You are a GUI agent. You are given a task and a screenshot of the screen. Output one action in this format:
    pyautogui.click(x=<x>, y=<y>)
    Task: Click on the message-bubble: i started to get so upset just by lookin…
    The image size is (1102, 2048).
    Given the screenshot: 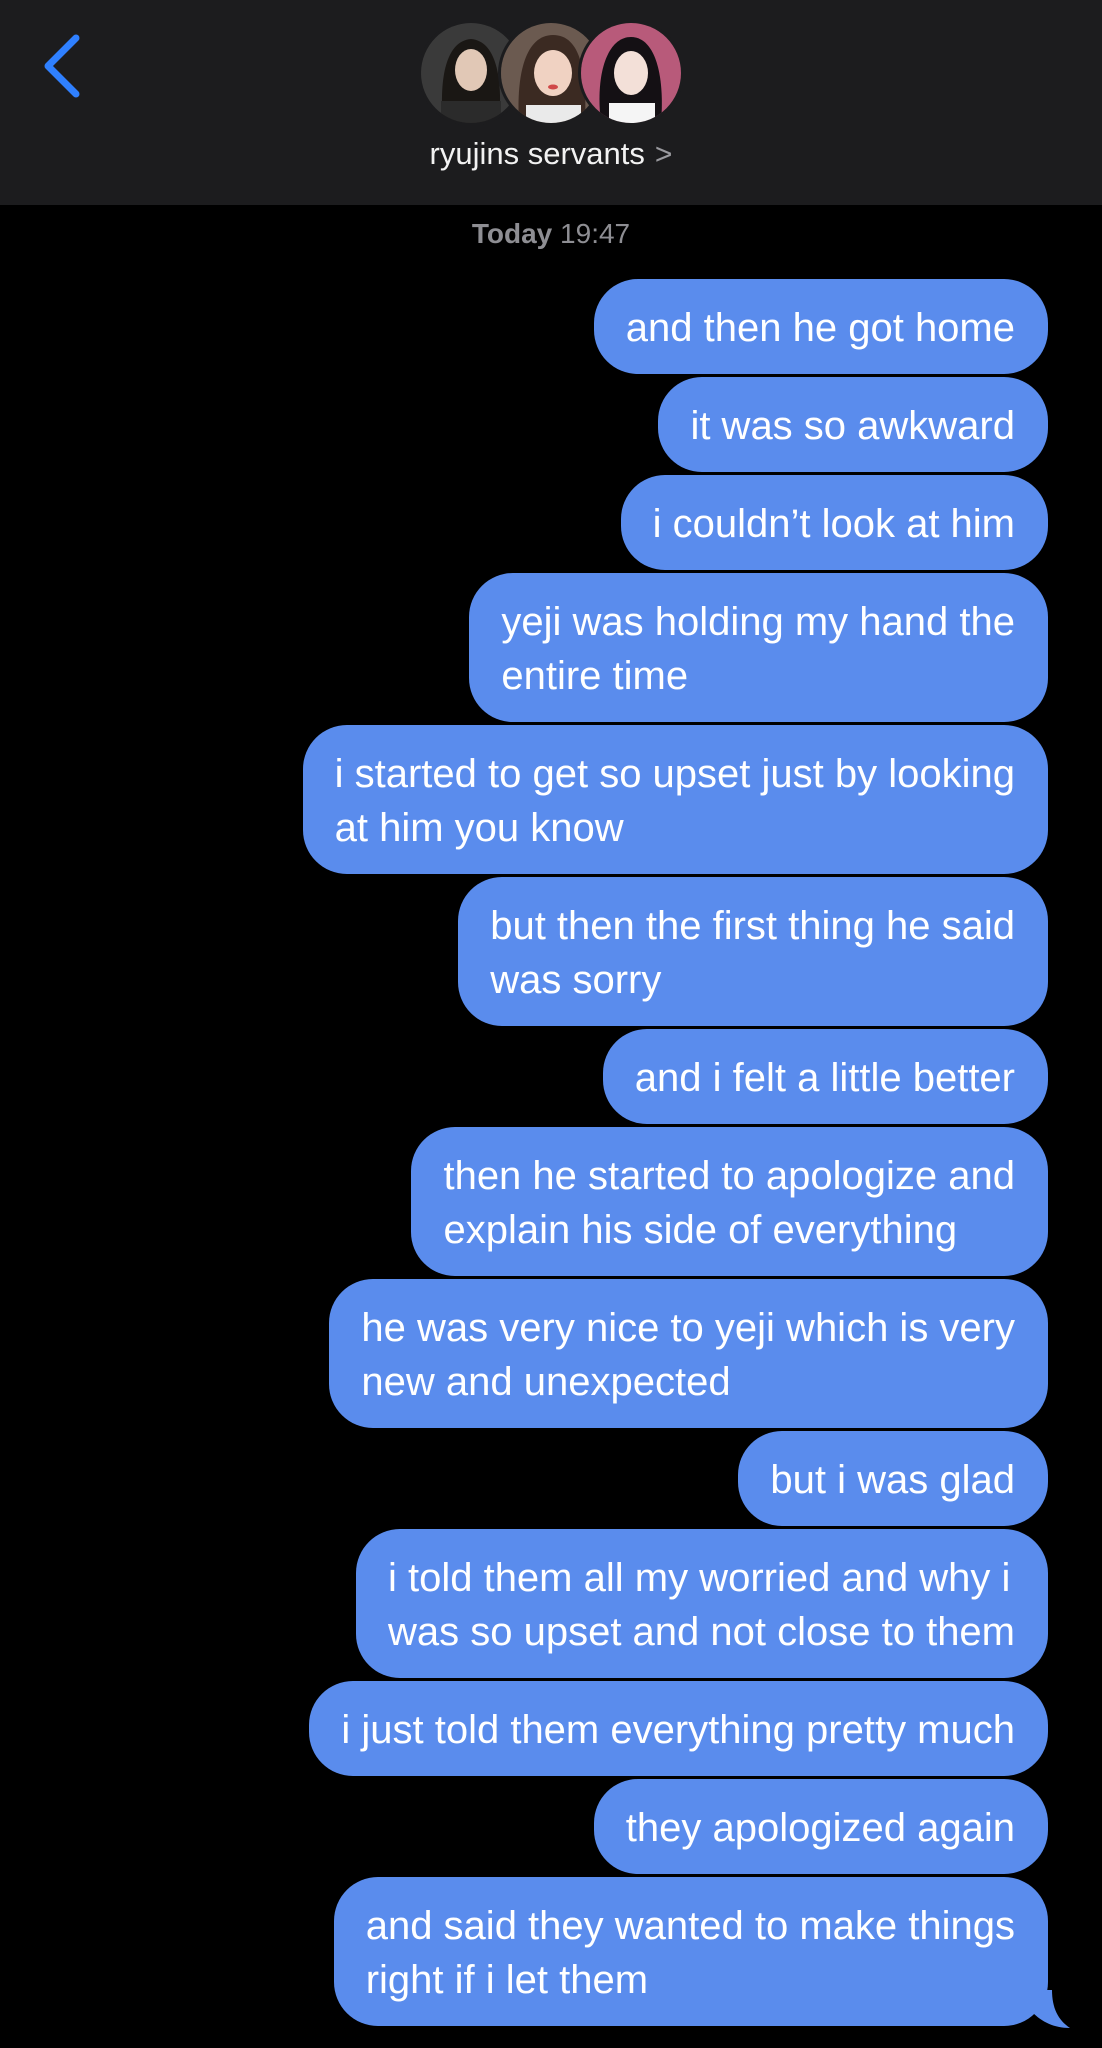 What is the action you would take?
    pyautogui.click(x=675, y=799)
    